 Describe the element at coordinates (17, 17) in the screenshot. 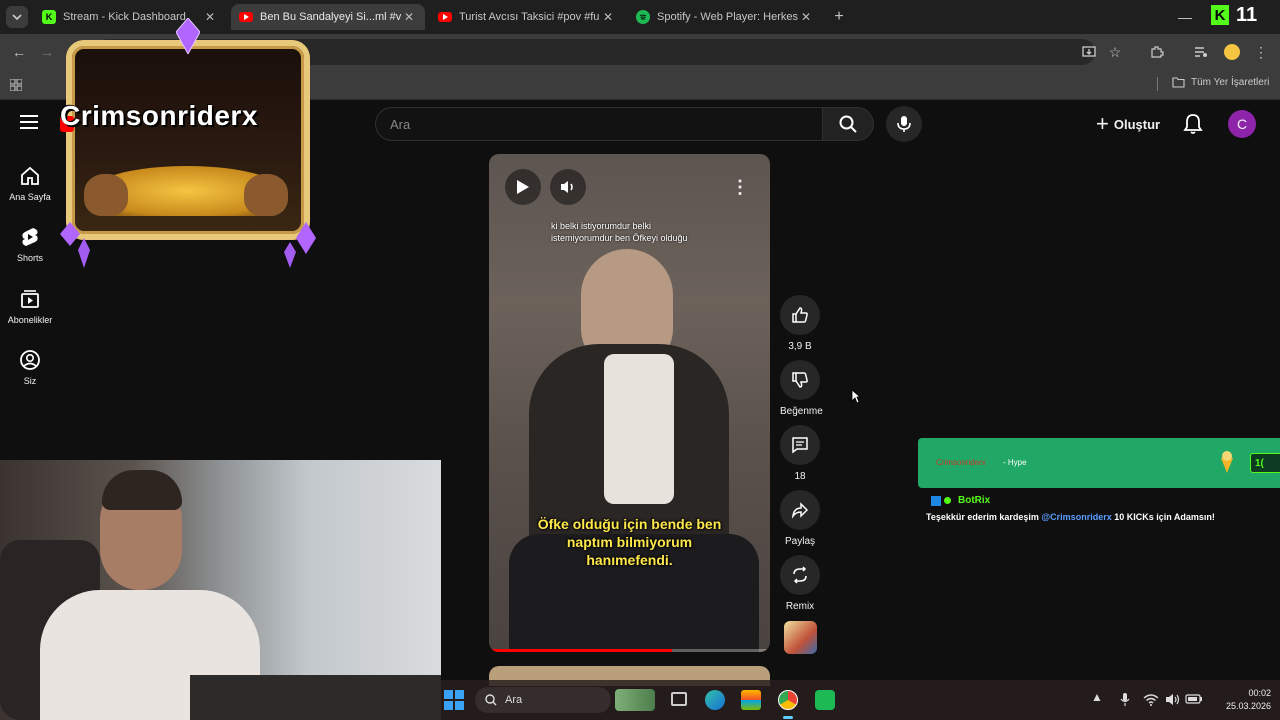

I see `tab-search-icon` at that location.